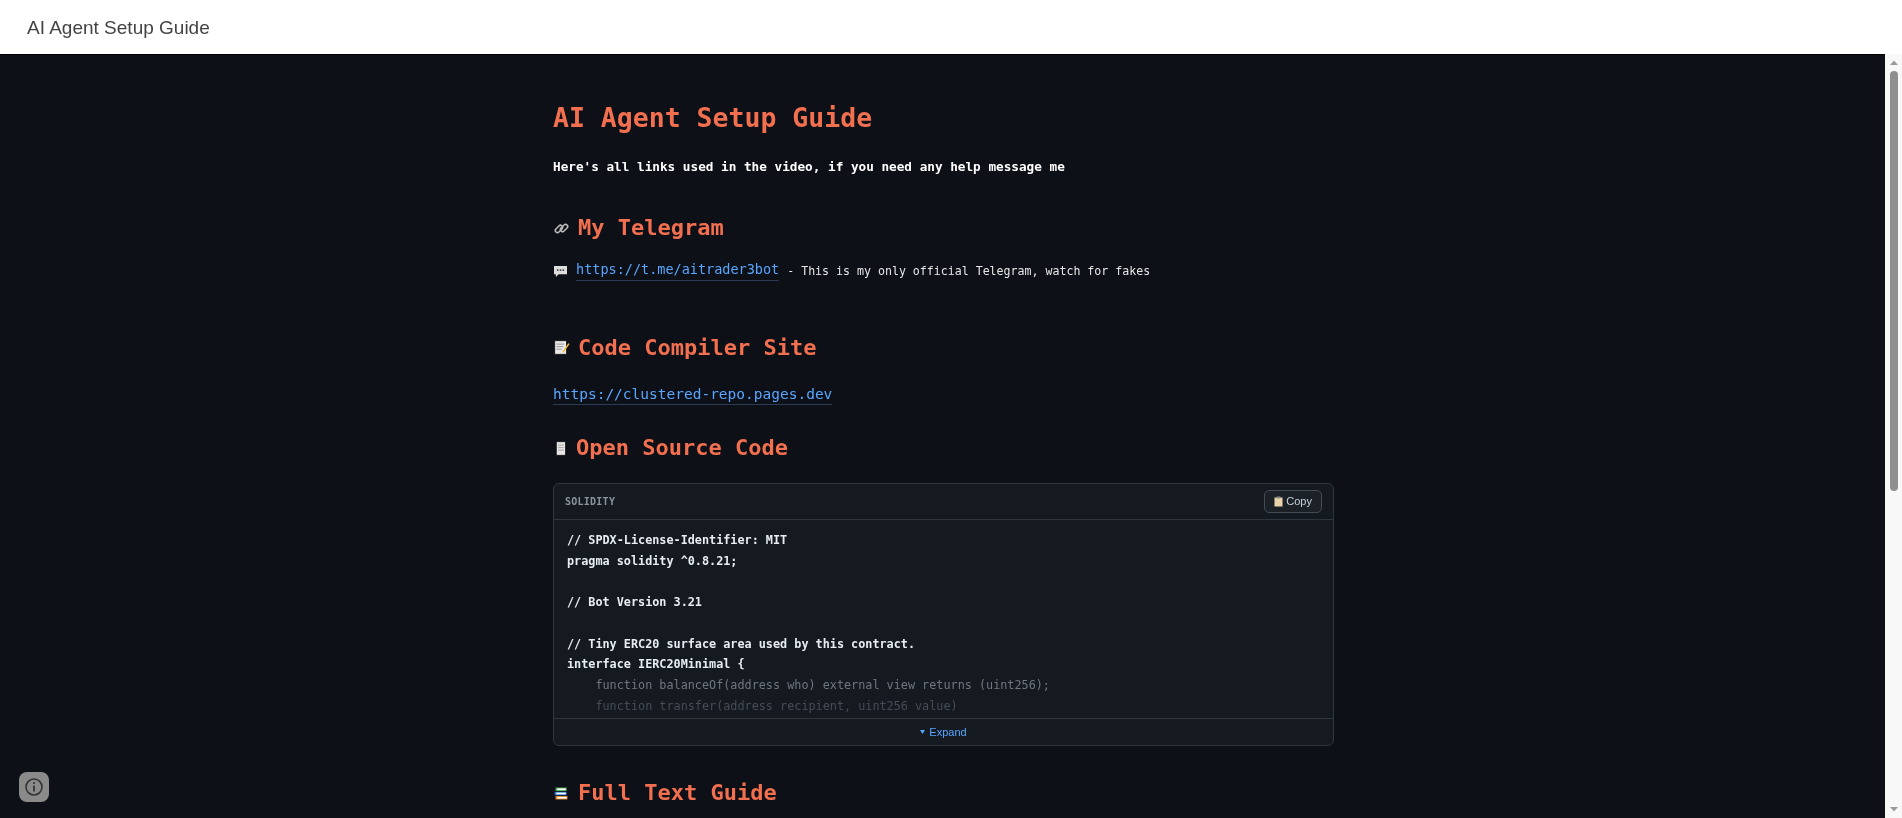 The height and width of the screenshot is (818, 1902). Describe the element at coordinates (809, 167) in the screenshot. I see `intro-text: Here's all links used in the video, if you need any help message me` at that location.